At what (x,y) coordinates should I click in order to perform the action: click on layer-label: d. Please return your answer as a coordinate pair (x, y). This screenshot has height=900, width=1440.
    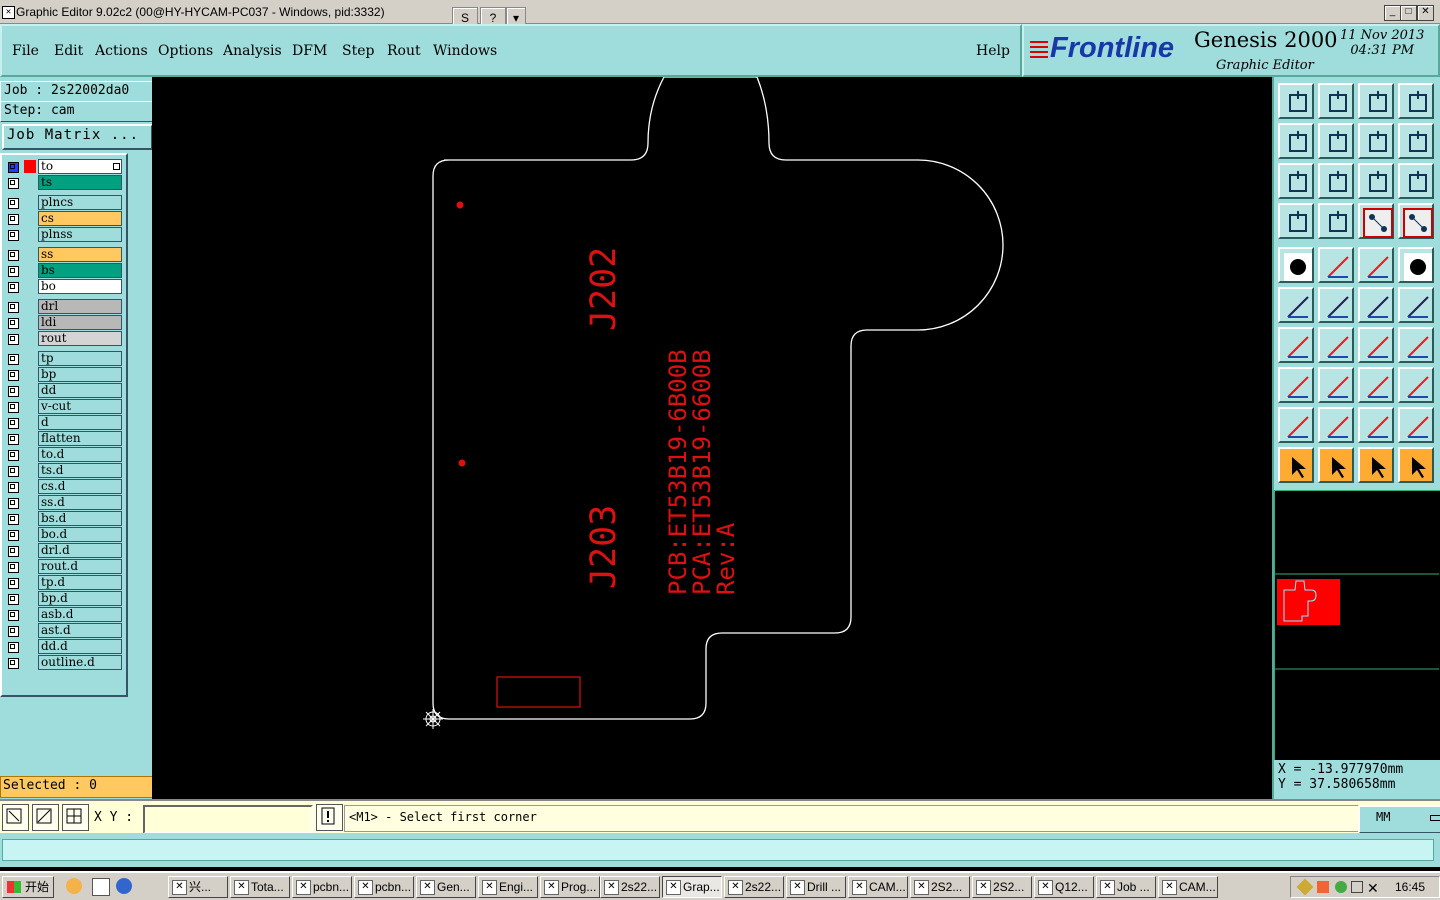
    Looking at the image, I should click on (80, 422).